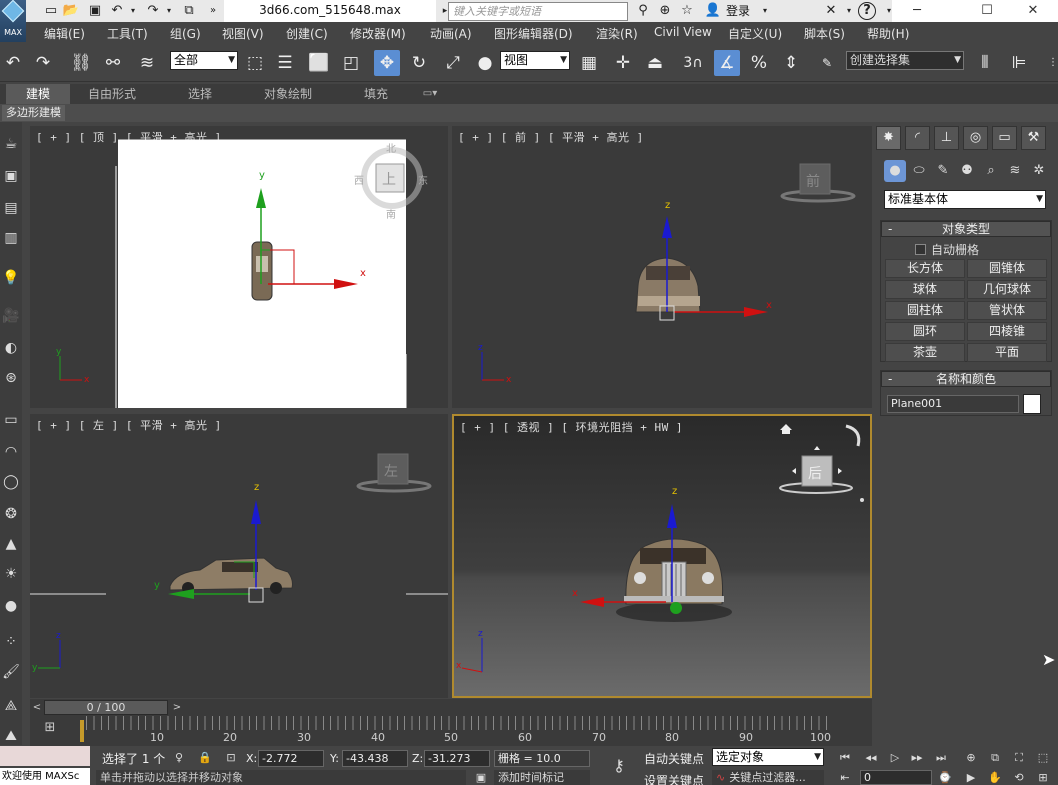 The width and height of the screenshot is (1058, 785). Describe the element at coordinates (11, 176) in the screenshot. I see `image-plane-icon: ▣` at that location.